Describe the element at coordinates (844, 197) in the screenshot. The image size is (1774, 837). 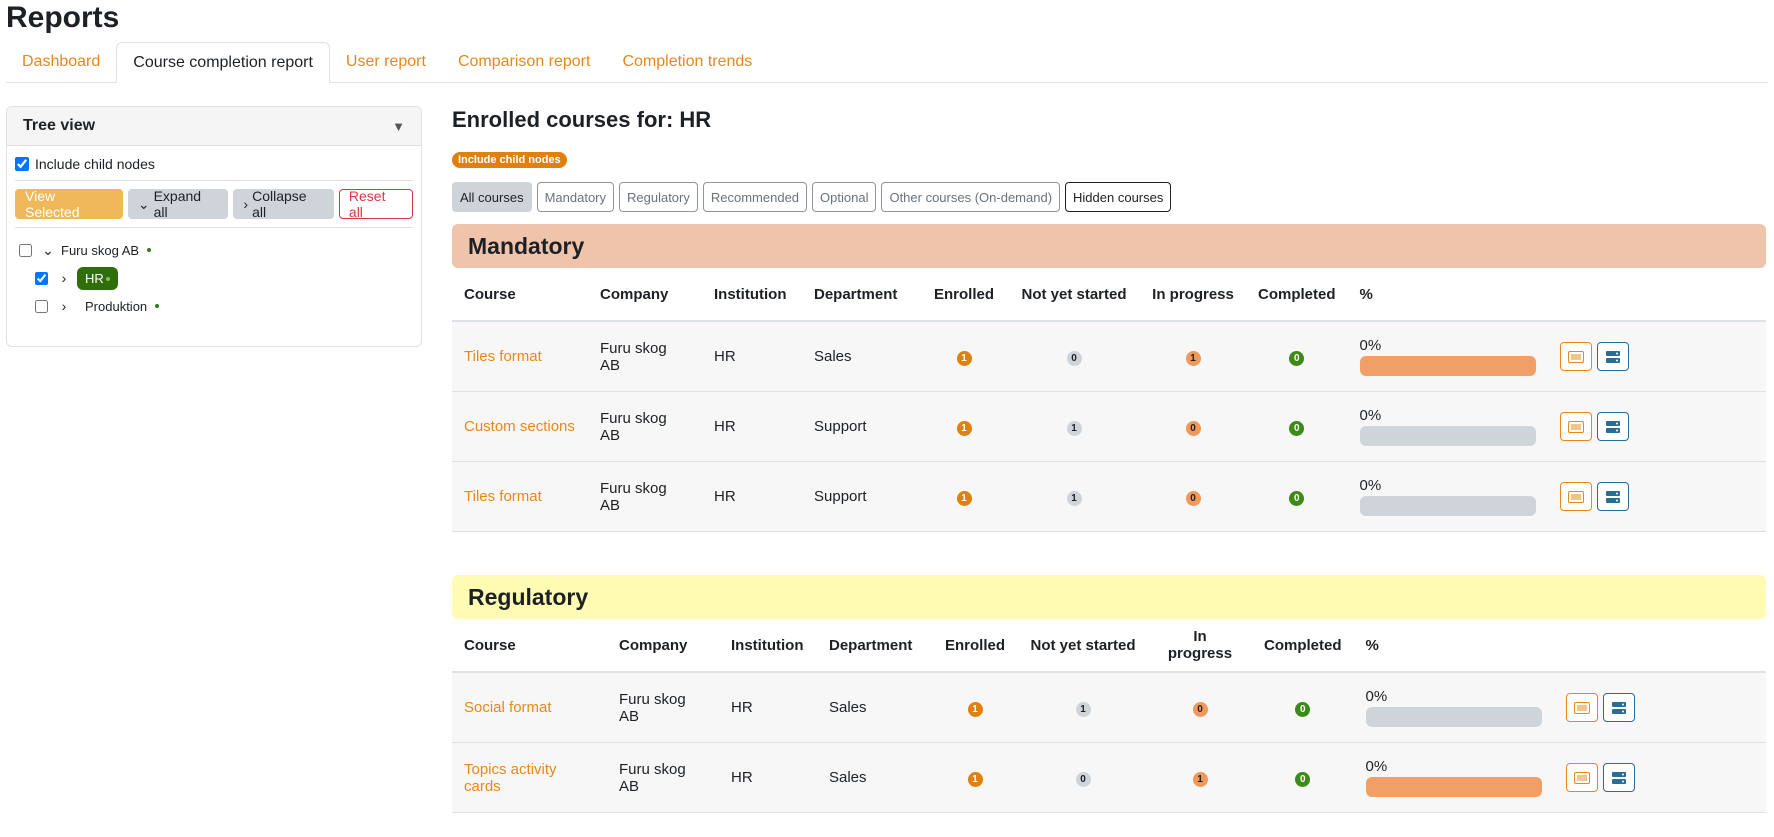
I see `filter-optional: Optional` at that location.